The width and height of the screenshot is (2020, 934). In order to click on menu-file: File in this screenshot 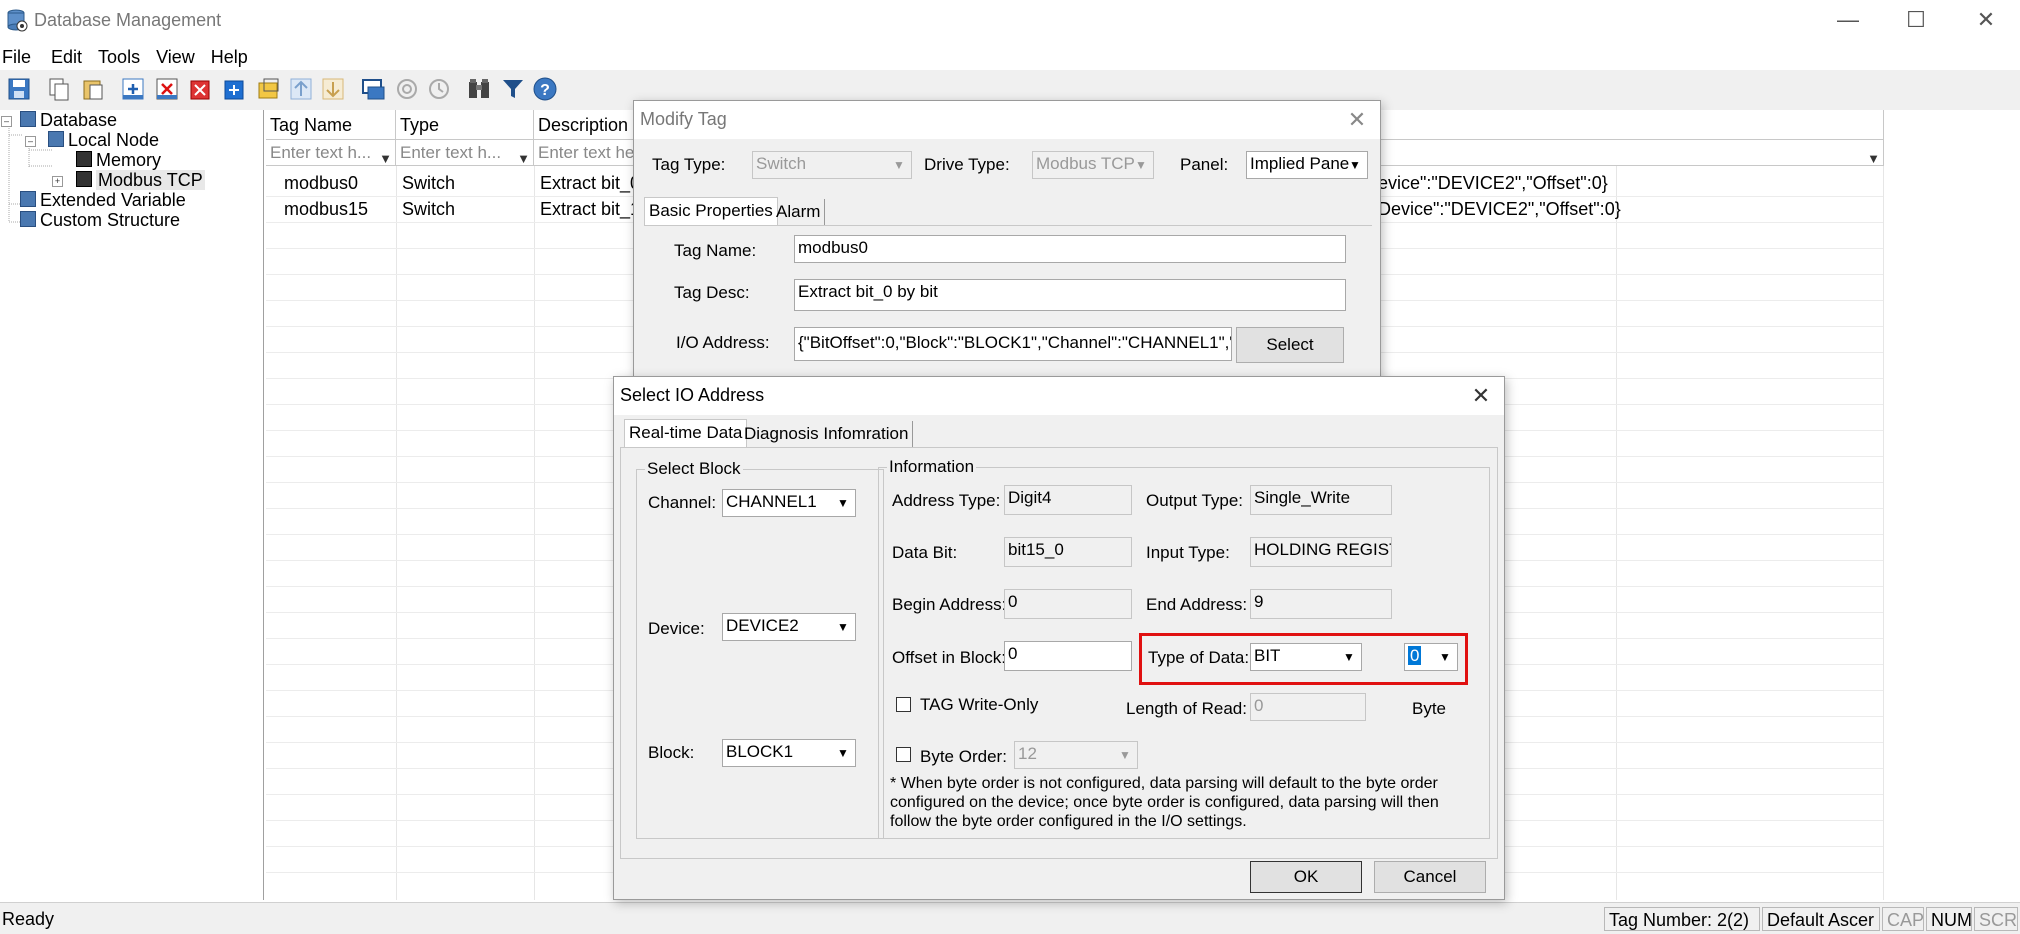, I will do `click(18, 57)`.